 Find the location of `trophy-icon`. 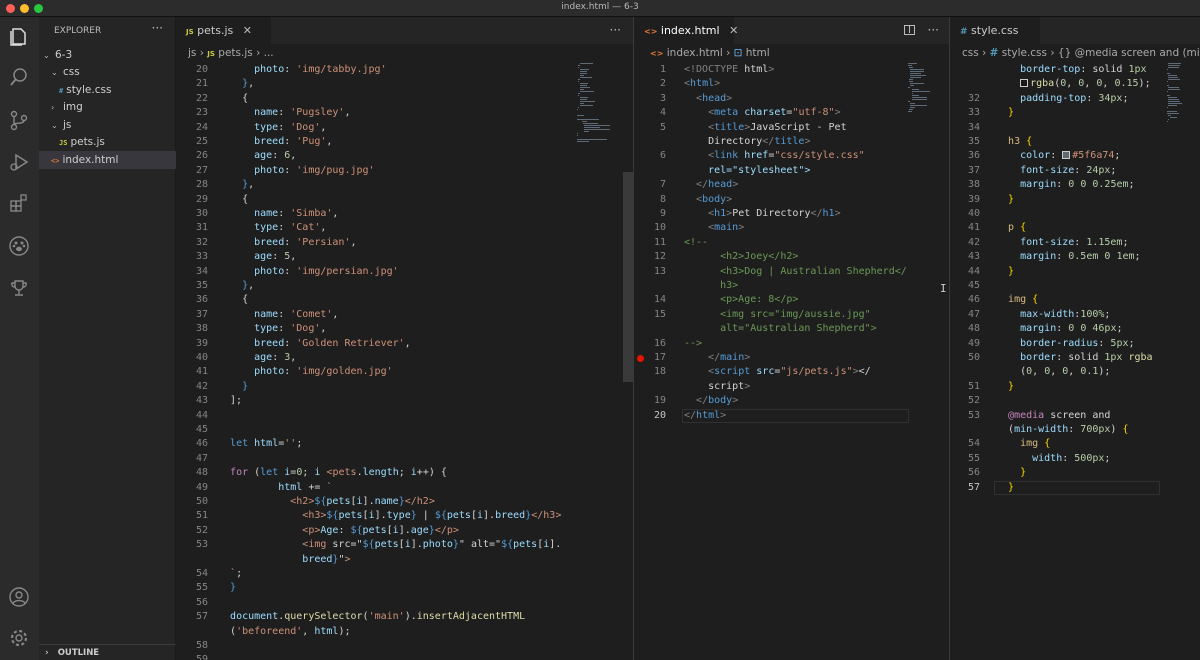

trophy-icon is located at coordinates (19, 288).